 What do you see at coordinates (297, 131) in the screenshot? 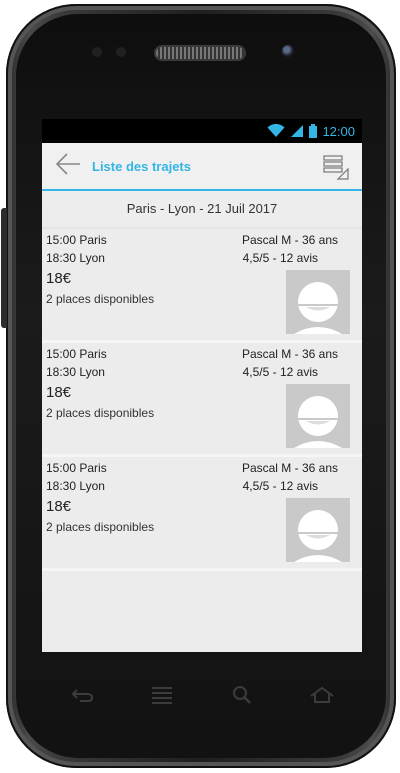
I see `signal-icon` at bounding box center [297, 131].